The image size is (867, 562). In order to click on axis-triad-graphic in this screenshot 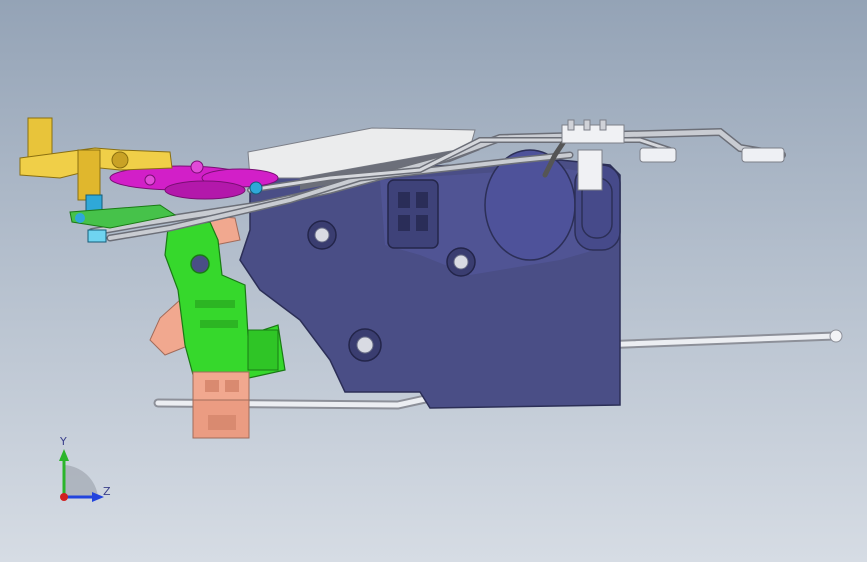, I will do `click(81, 475)`.